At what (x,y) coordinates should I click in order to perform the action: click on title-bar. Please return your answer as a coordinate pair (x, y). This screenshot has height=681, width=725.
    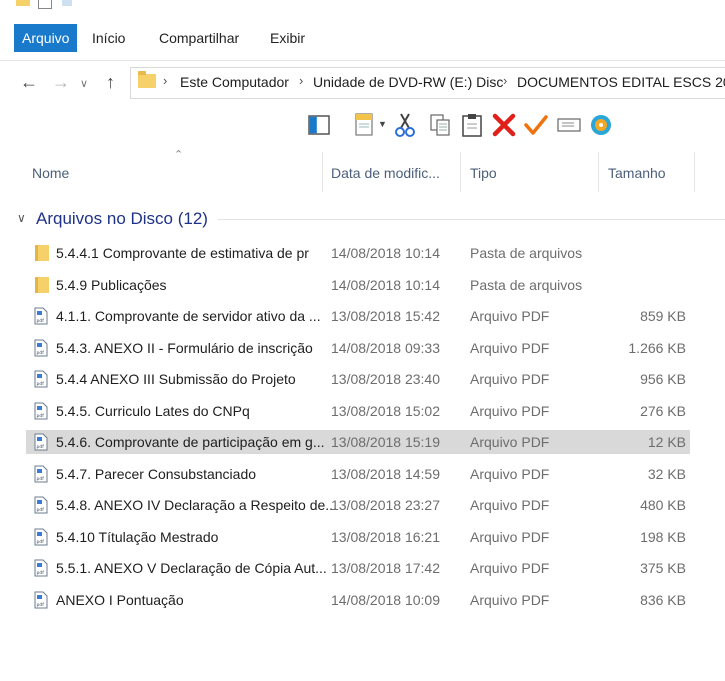
    Looking at the image, I should click on (362, 9).